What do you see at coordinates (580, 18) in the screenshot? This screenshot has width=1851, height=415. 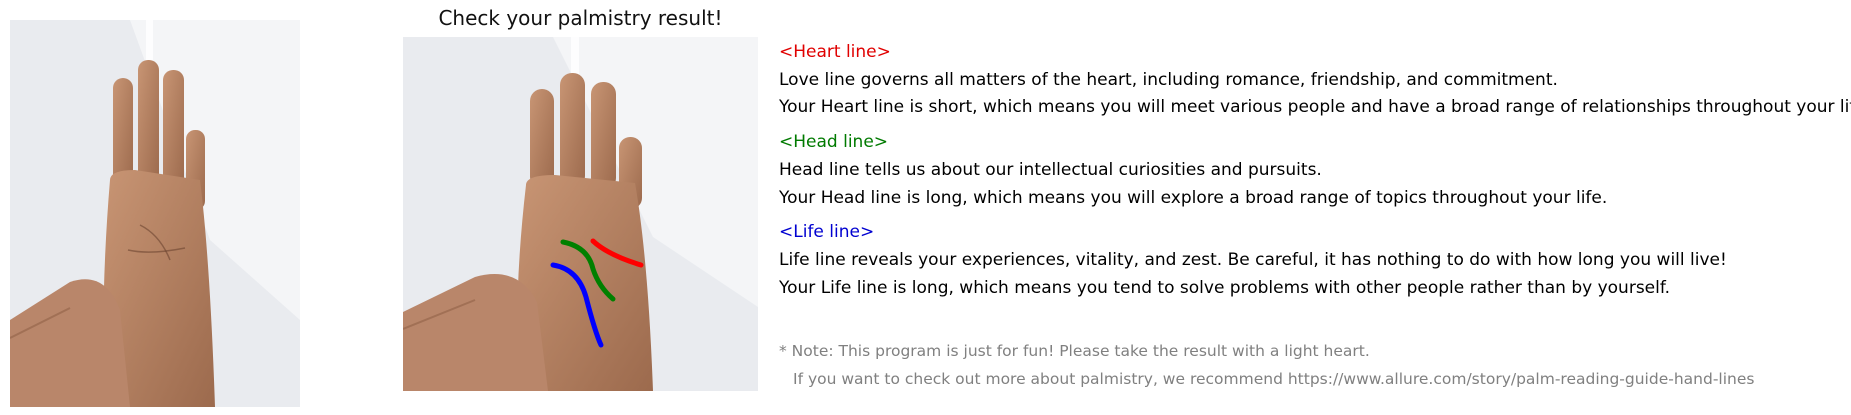 I see `result-title: Check your palmistry result!` at bounding box center [580, 18].